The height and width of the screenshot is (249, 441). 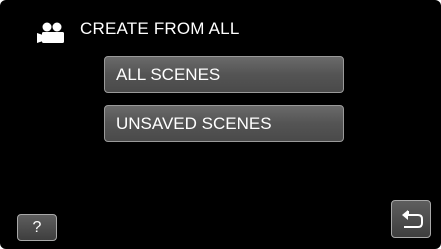 I want to click on help-button: ?, so click(x=37, y=227).